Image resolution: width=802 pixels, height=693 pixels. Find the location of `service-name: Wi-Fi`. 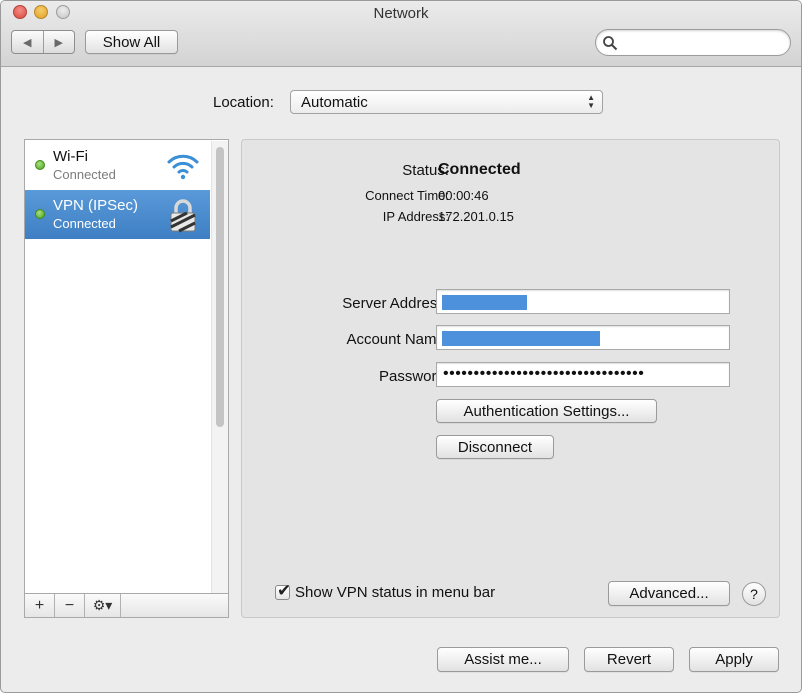

service-name: Wi-Fi is located at coordinates (70, 156).